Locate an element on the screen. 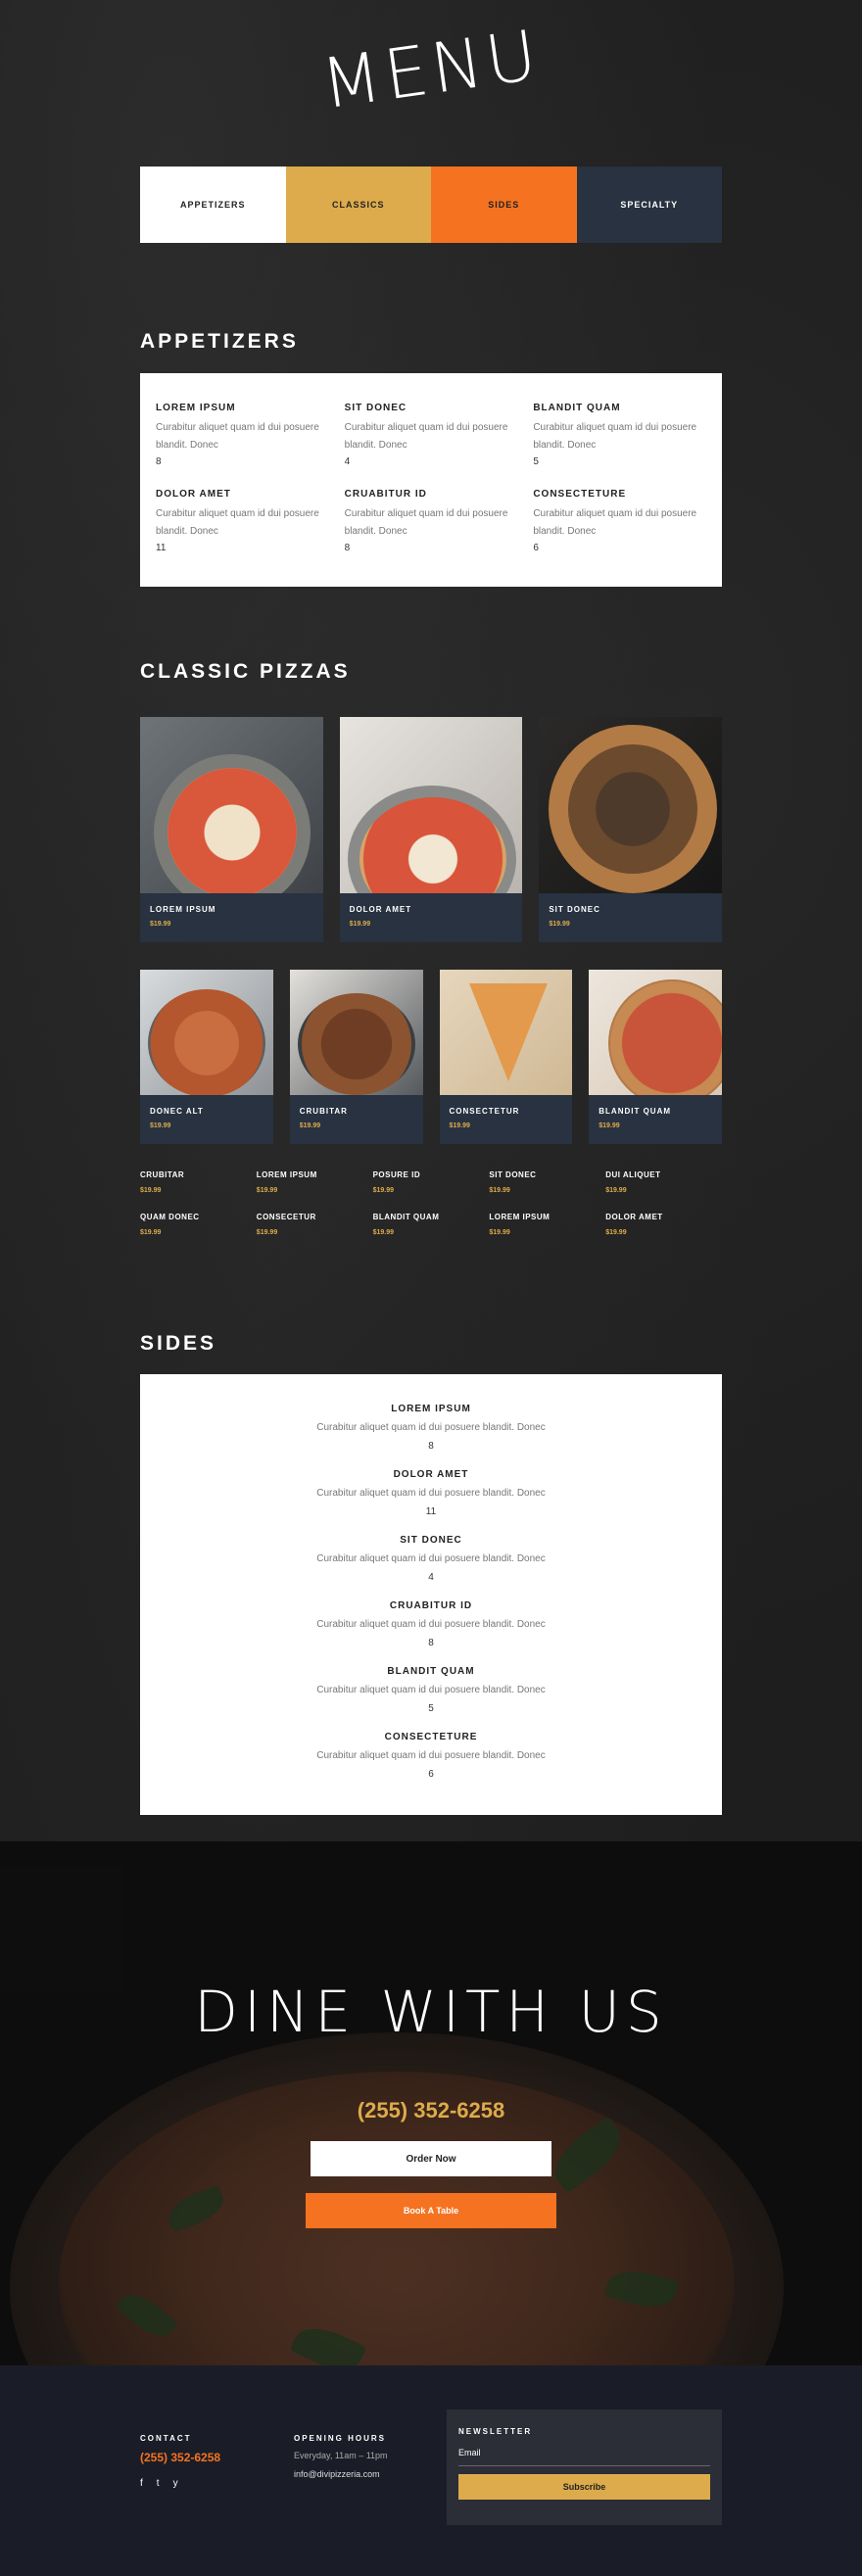 This screenshot has width=862, height=2576. price-list-item: SIT DONEC $19.99 is located at coordinates (547, 1182).